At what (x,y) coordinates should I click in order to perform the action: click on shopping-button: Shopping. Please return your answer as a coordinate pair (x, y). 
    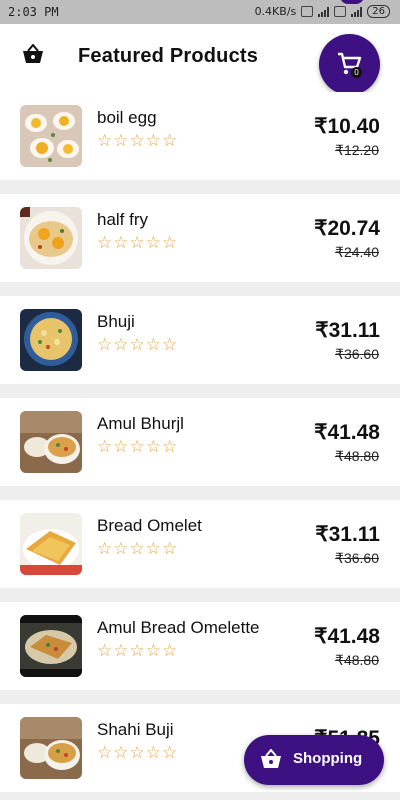
    Looking at the image, I should click on (314, 760).